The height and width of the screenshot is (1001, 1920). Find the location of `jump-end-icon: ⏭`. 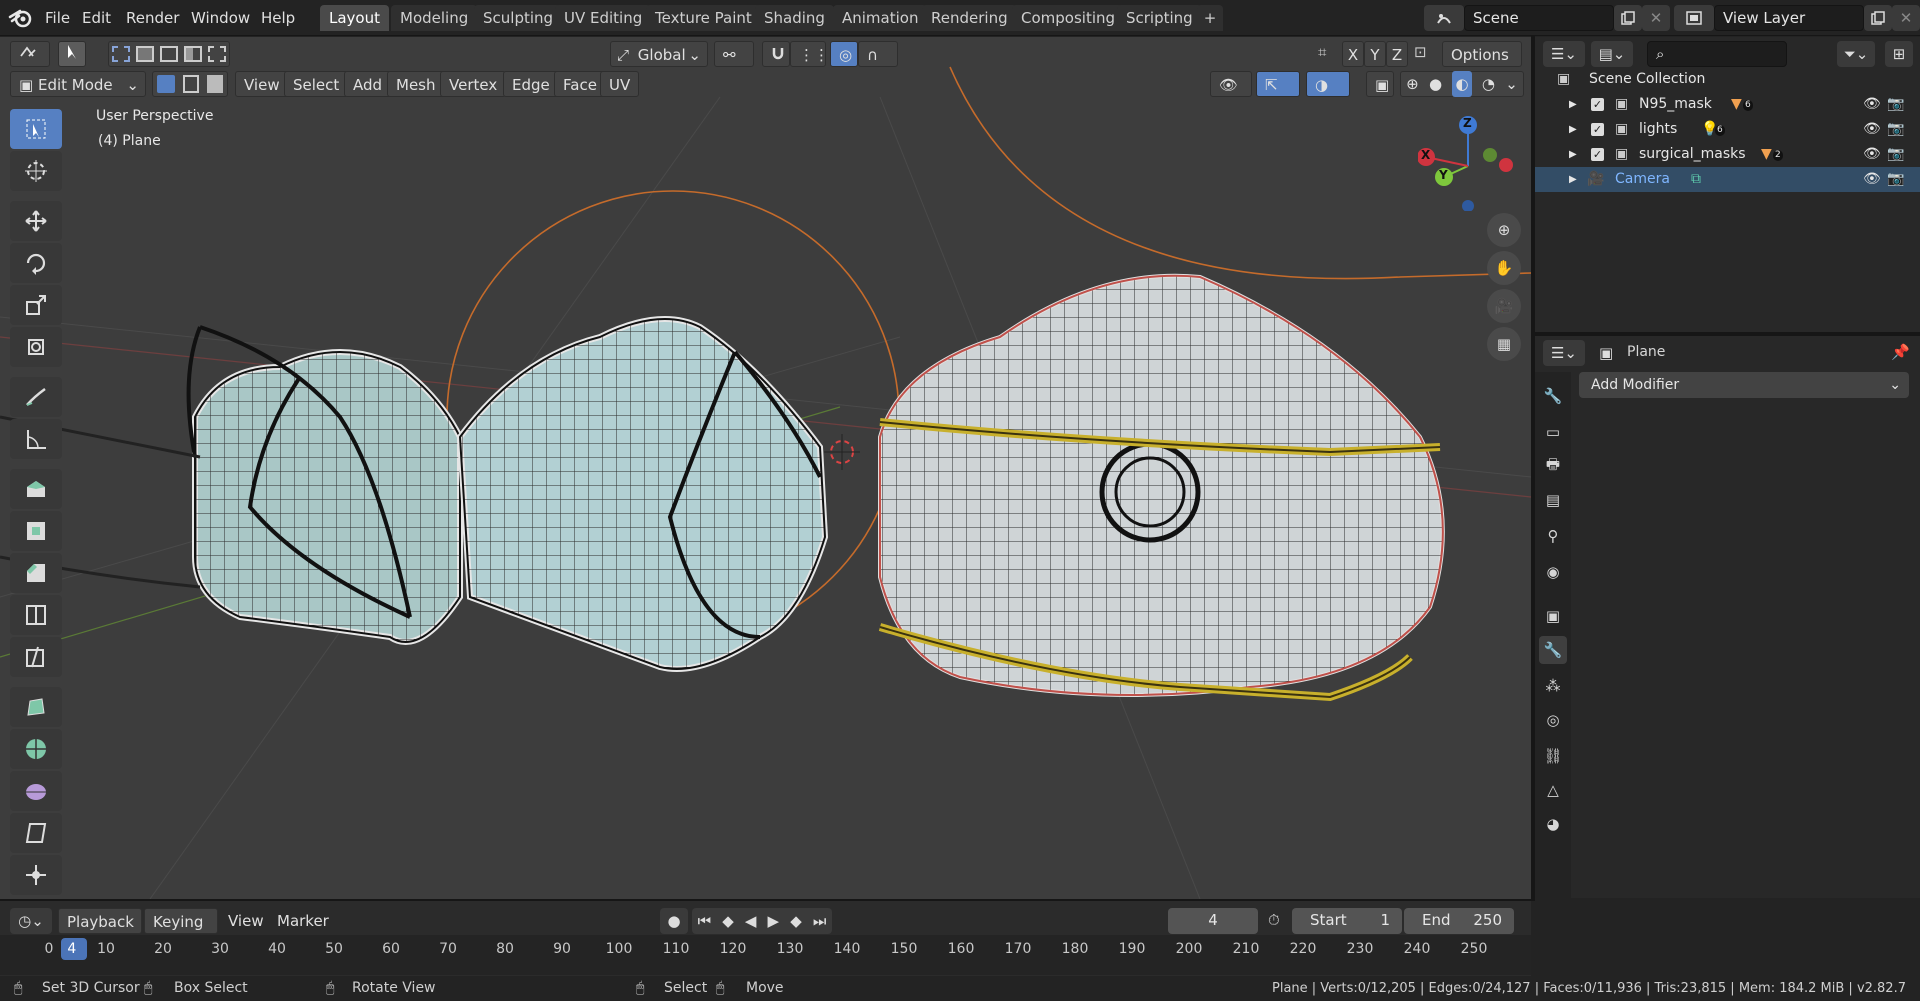

jump-end-icon: ⏭ is located at coordinates (820, 921).